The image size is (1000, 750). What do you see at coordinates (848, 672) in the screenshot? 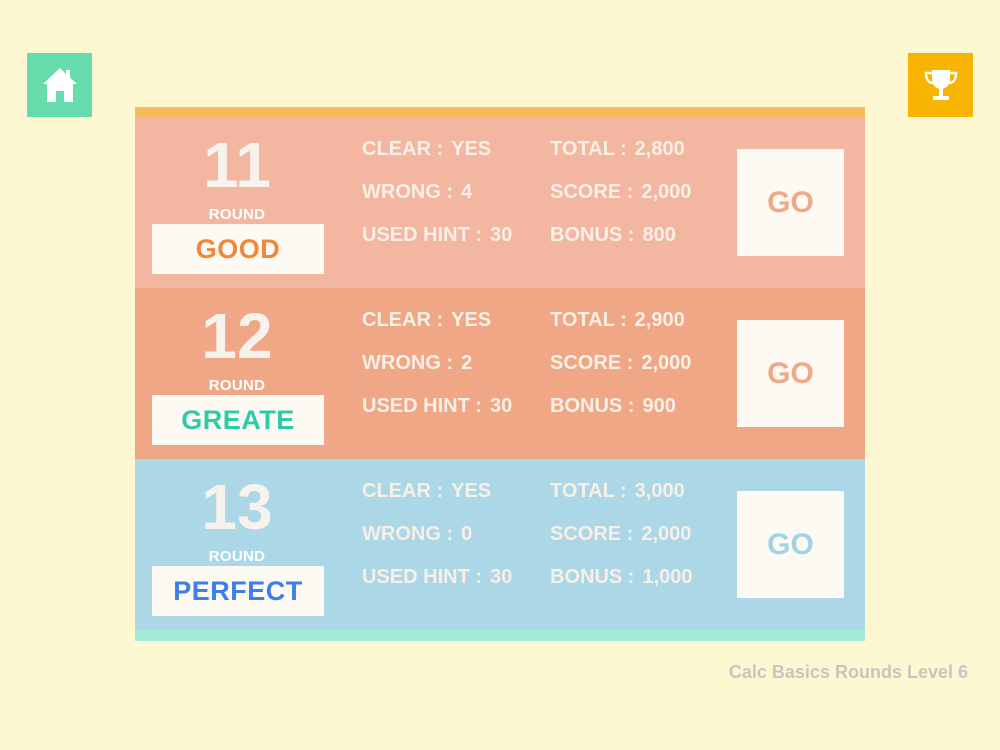
I see `footer-level-title: Calc Basics Rounds Level 6` at bounding box center [848, 672].